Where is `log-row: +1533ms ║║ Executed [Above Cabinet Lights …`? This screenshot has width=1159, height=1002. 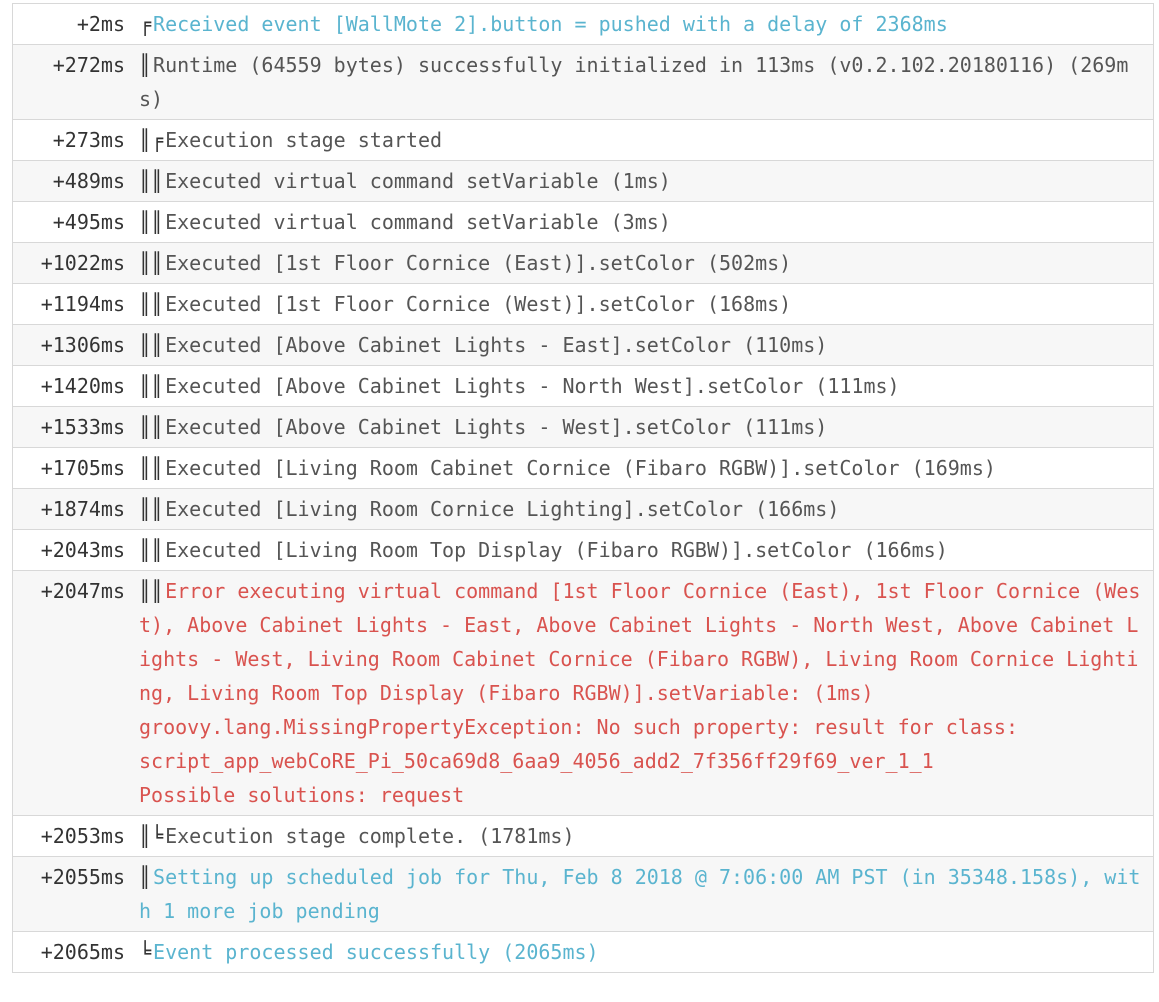 log-row: +1533ms ║║ Executed [Above Cabinet Lights … is located at coordinates (583, 426).